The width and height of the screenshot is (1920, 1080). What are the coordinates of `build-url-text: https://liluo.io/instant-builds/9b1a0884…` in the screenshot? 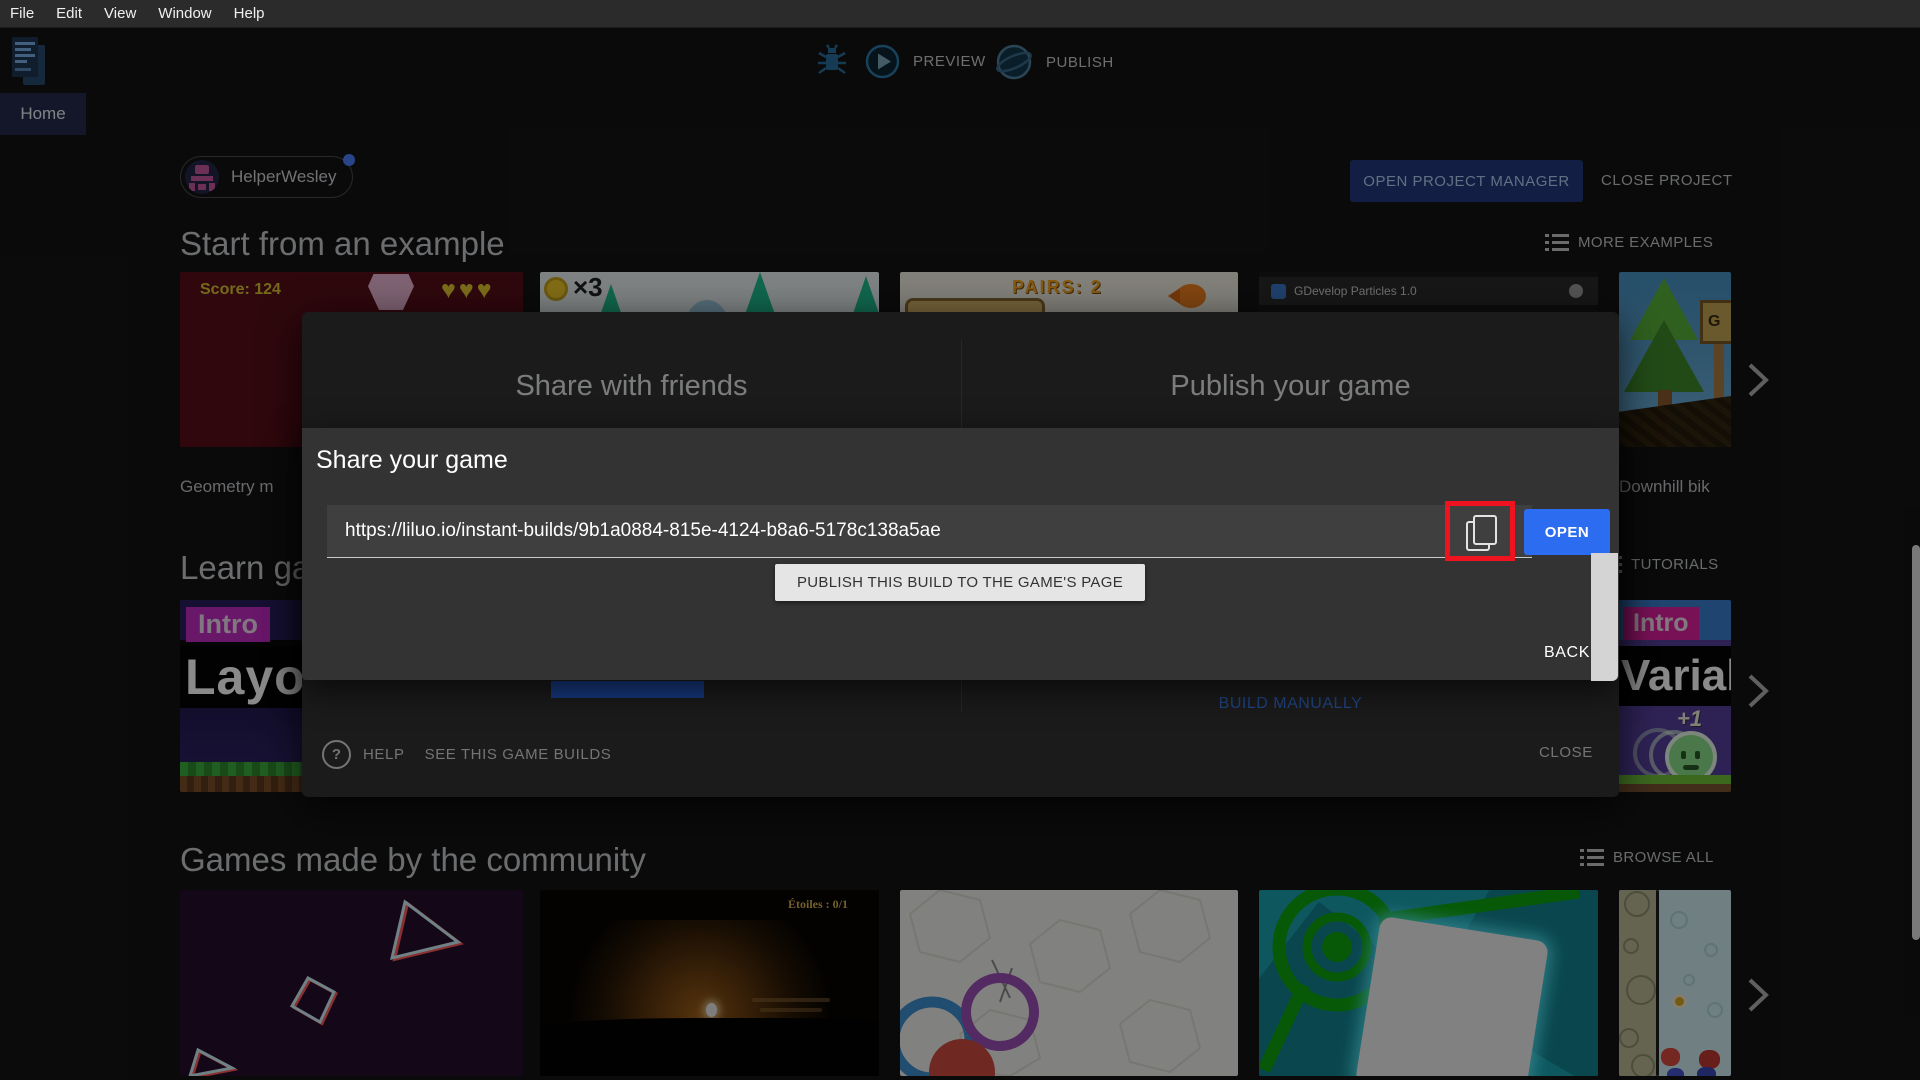 It's located at (643, 530).